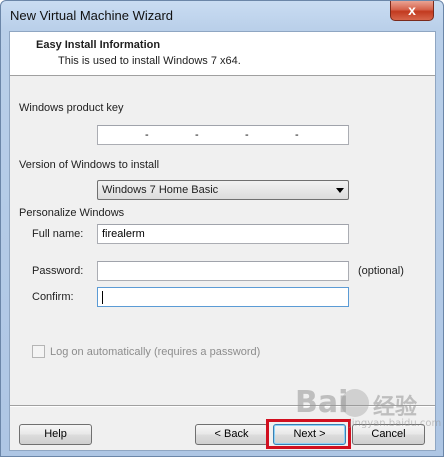  I want to click on full-name-input: firealerm, so click(223, 234).